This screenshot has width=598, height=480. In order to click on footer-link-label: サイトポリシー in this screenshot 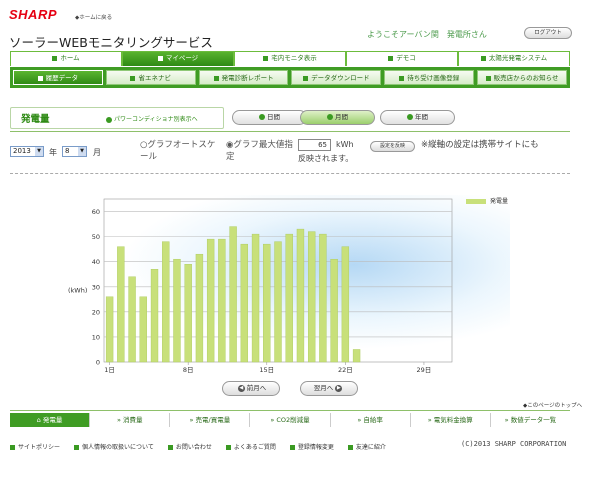, I will do `click(39, 447)`.